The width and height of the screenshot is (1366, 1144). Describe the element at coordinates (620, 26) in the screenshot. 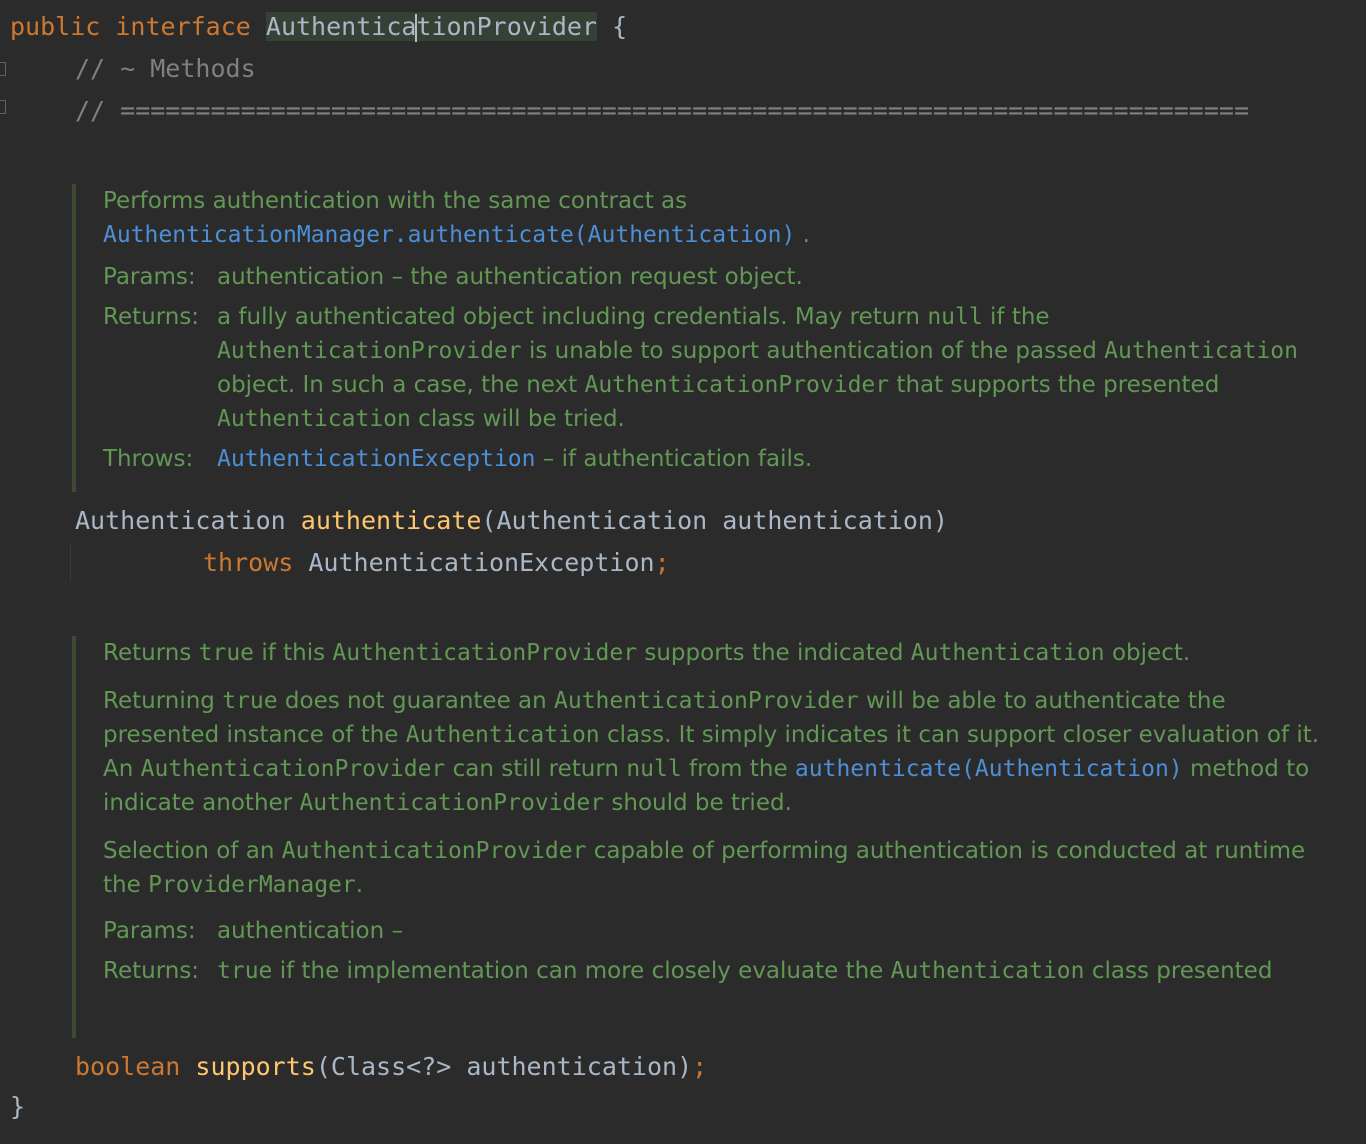

I see `open-brace: {` at that location.